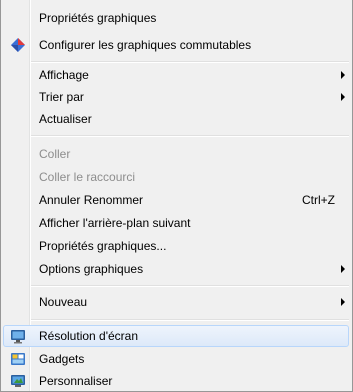 This screenshot has height=392, width=353. I want to click on menu-item-configurer-graphiques-commutables: Configurer les graphiques commutables, so click(176, 45).